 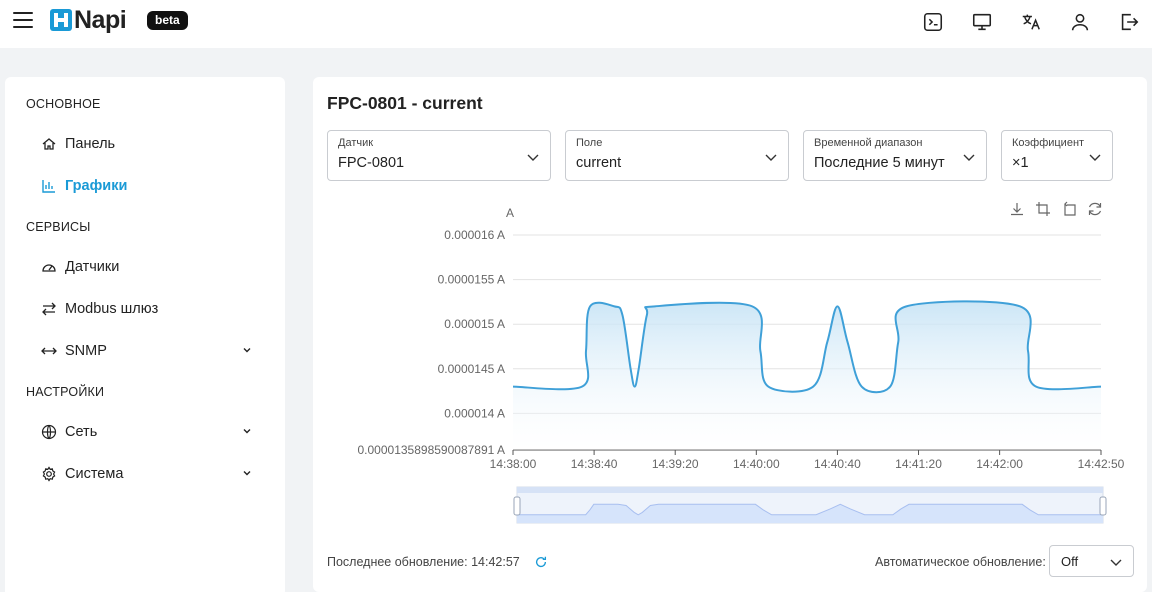 I want to click on logo: Napi, so click(x=88, y=20).